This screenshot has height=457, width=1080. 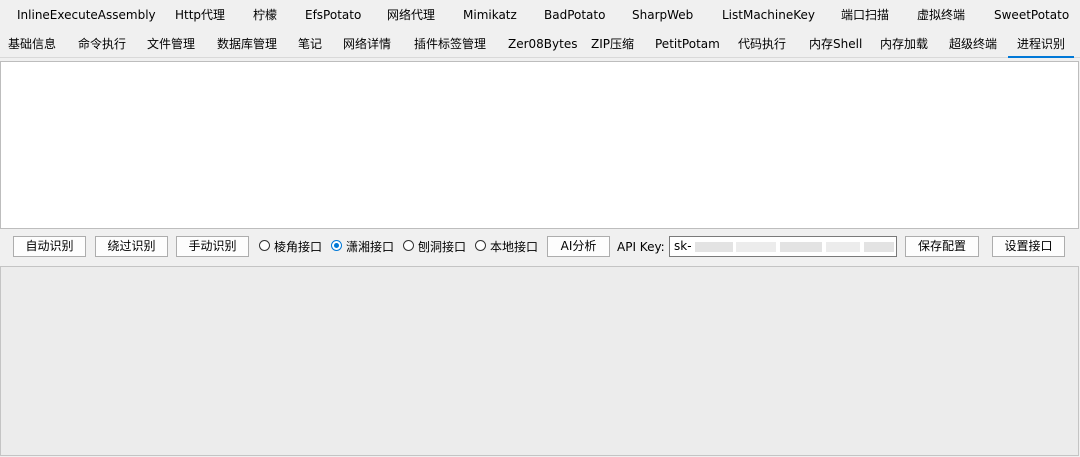 What do you see at coordinates (442, 247) in the screenshot?
I see `radio-label: 刨洞接口` at bounding box center [442, 247].